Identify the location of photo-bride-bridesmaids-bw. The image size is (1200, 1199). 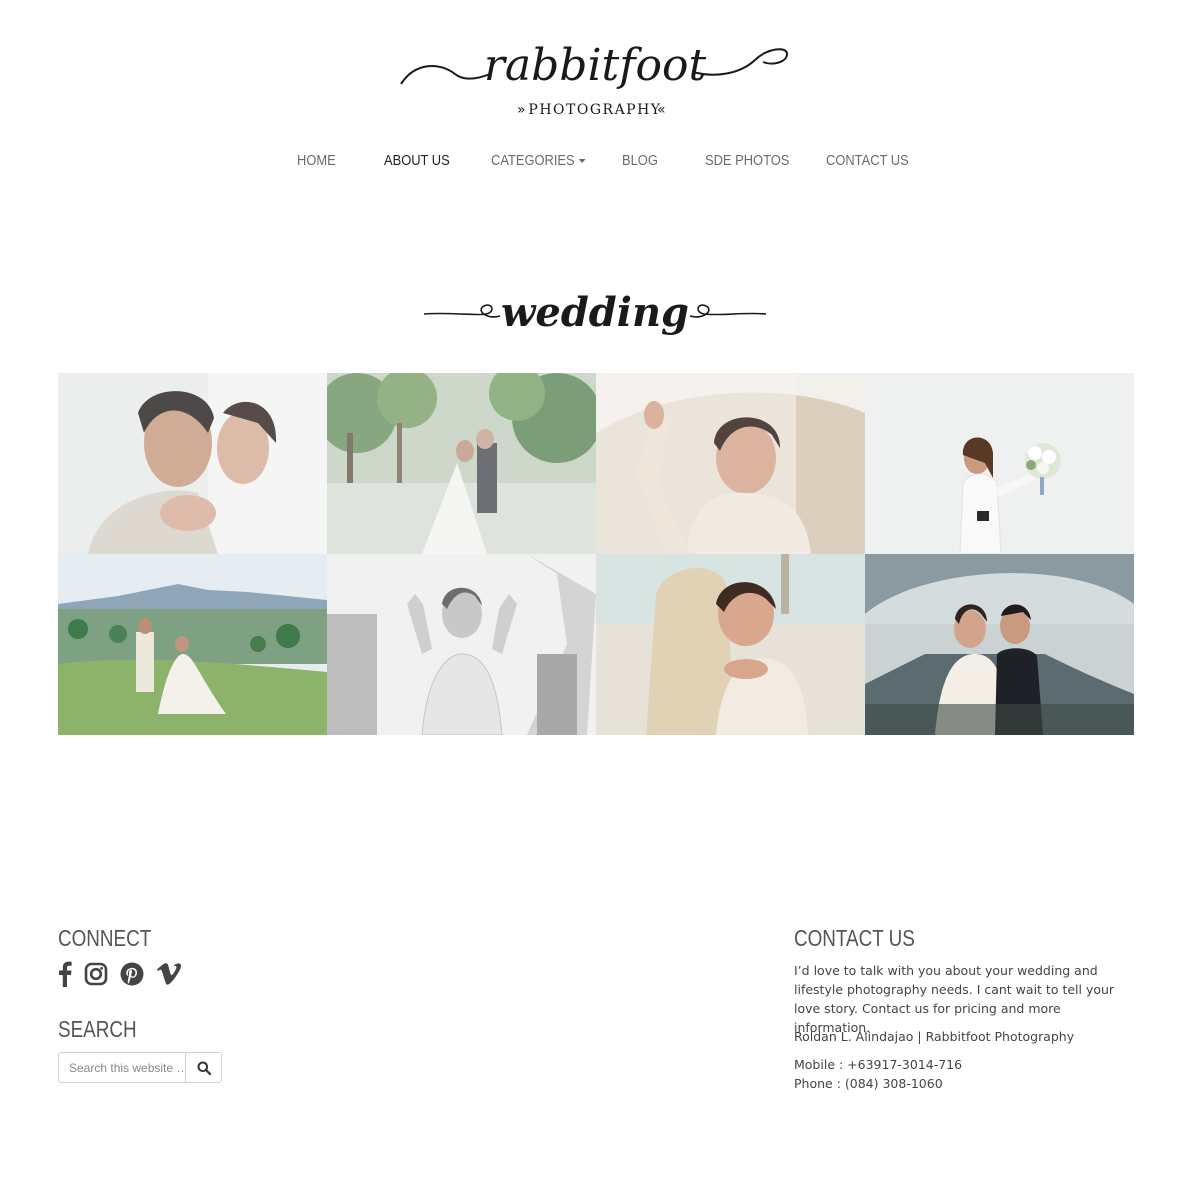
(461, 644).